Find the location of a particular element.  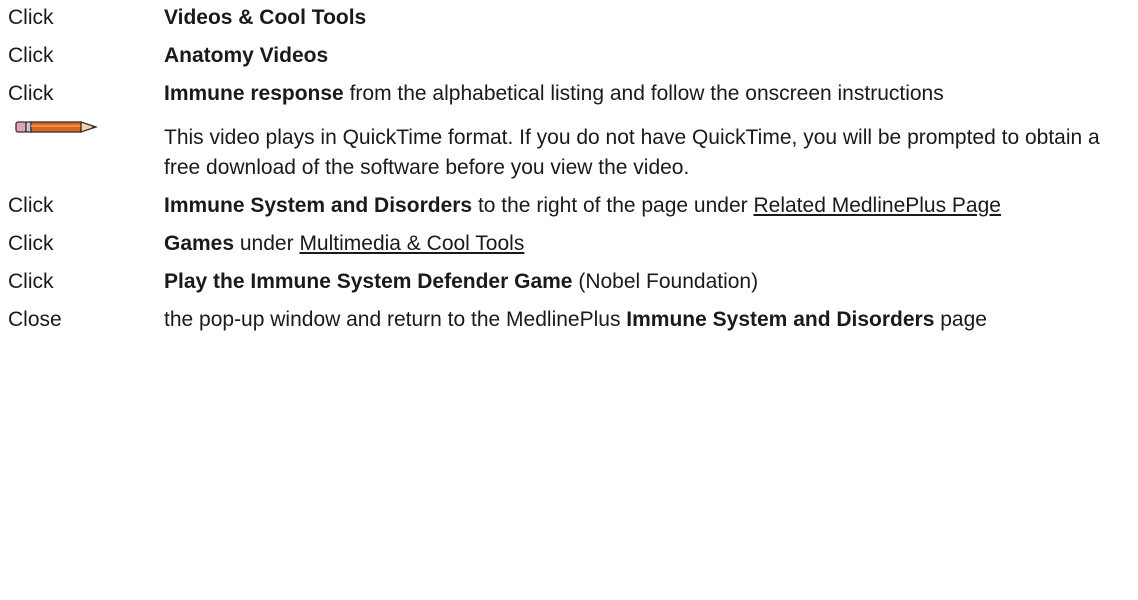

step-target: Videos & Cool Tools is located at coordinates (265, 17).